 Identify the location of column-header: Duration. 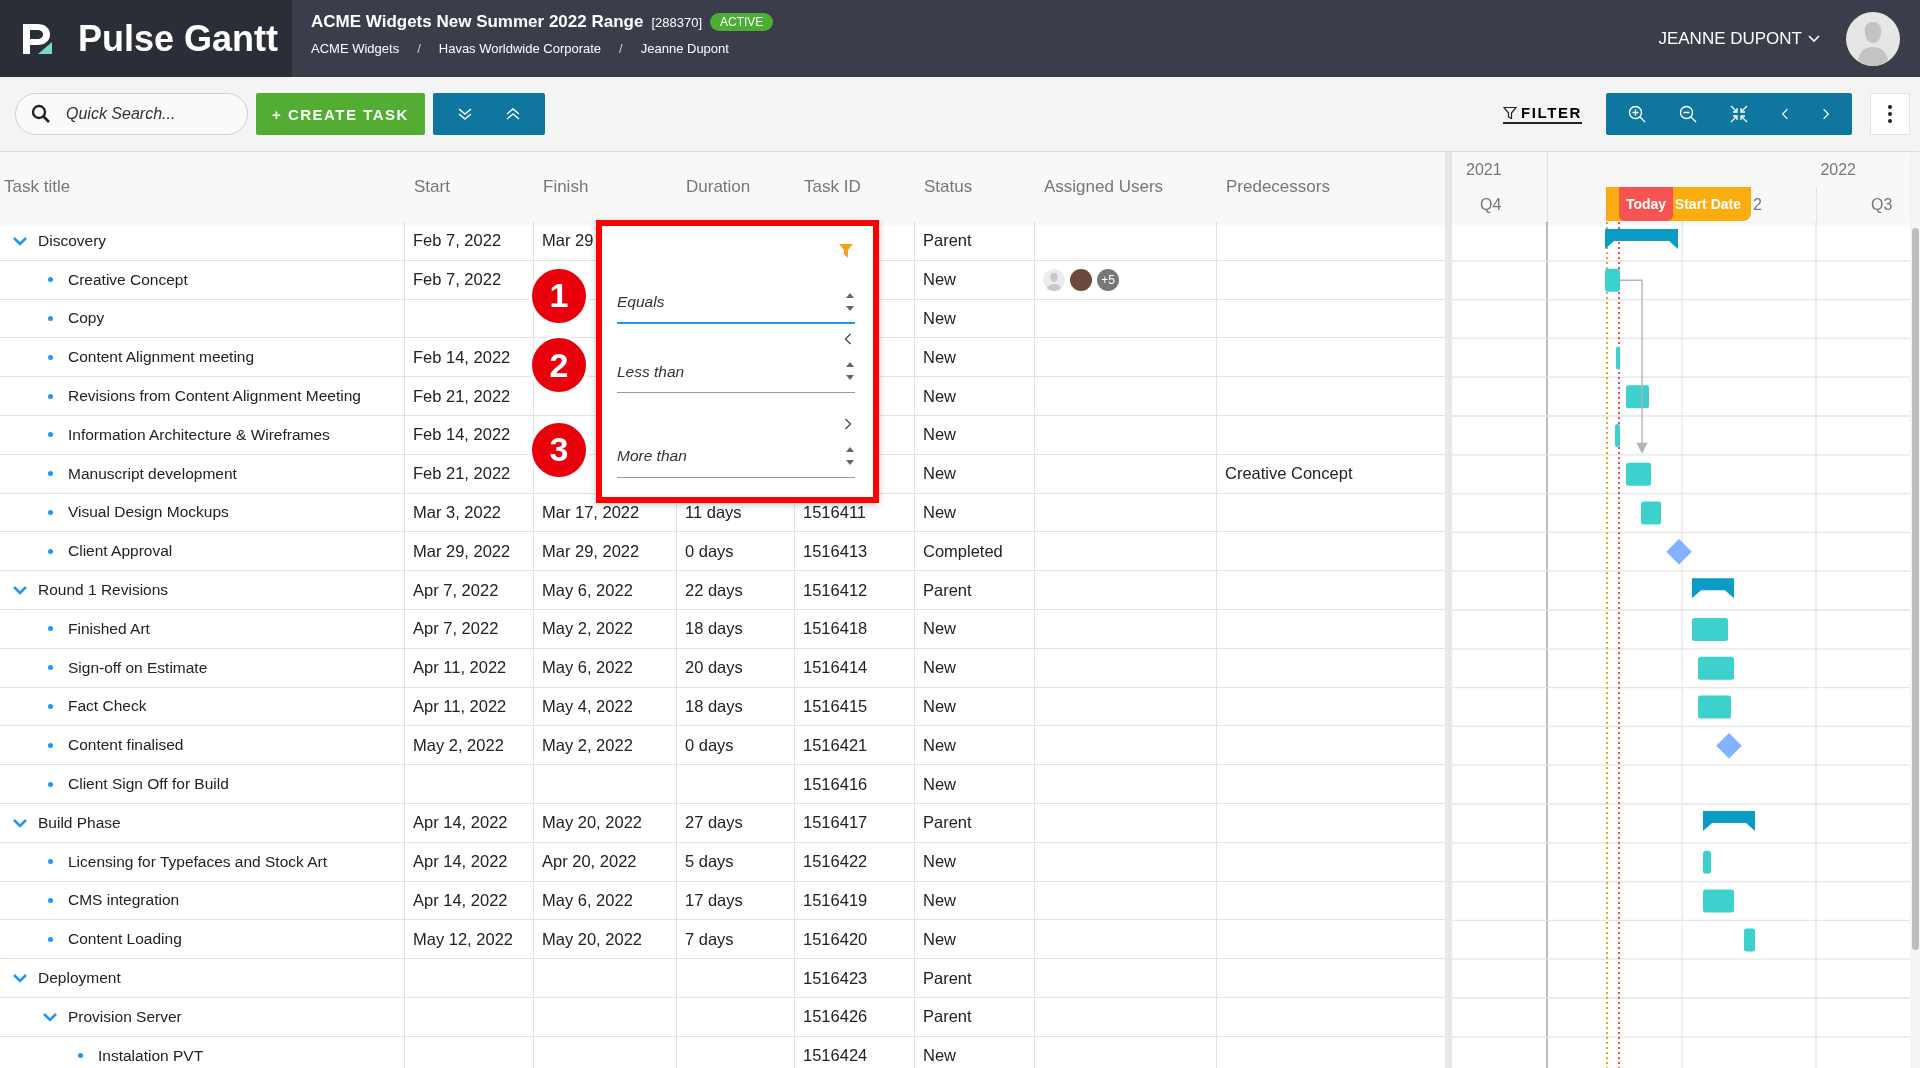
(735, 187).